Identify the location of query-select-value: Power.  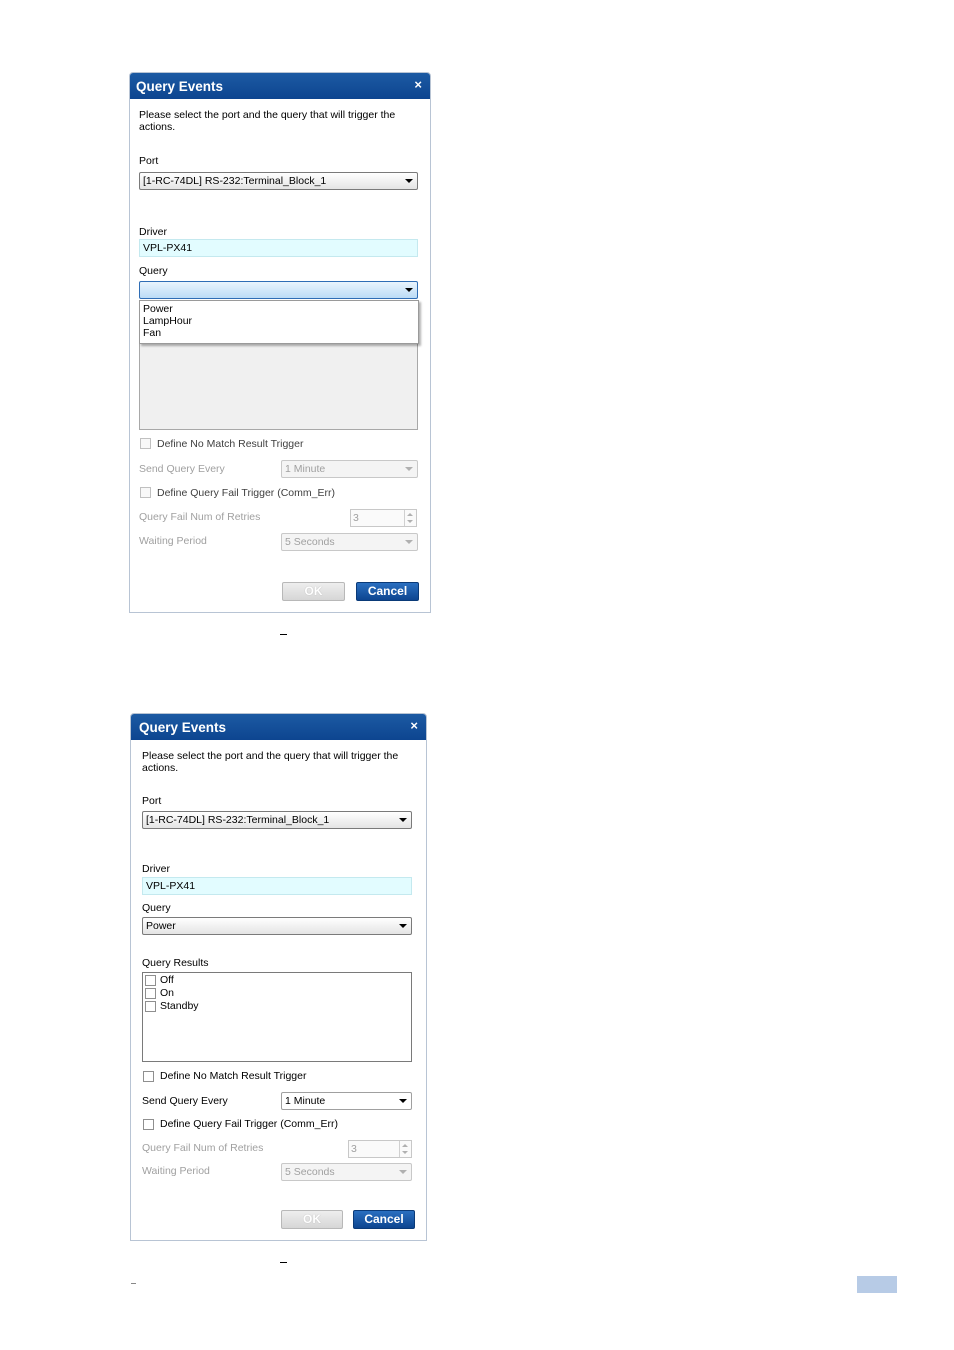
(161, 926).